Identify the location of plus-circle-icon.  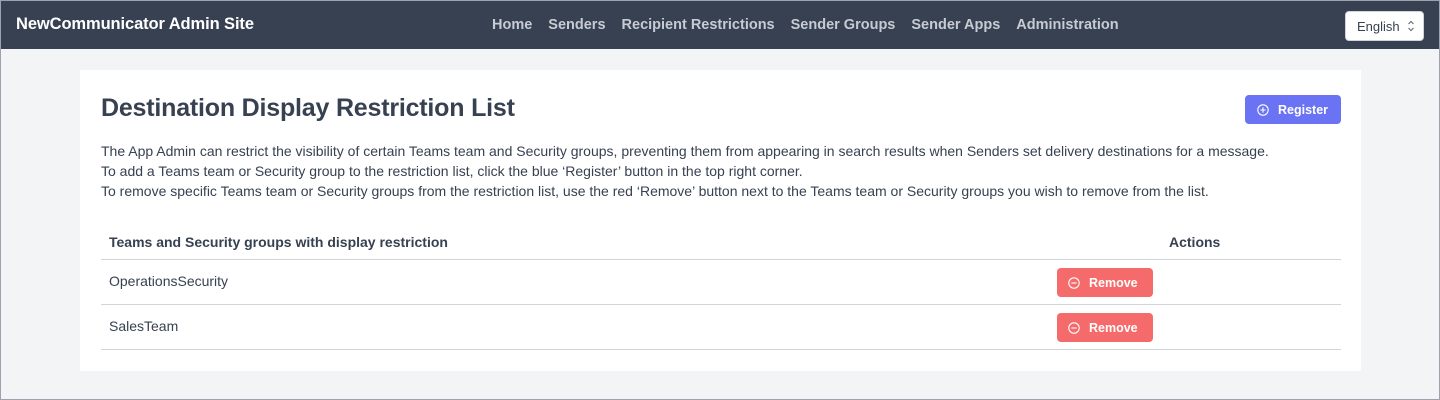
(1263, 109).